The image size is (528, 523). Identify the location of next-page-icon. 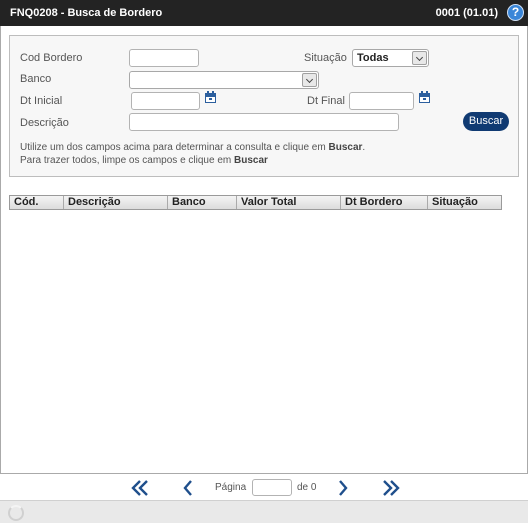
(343, 488).